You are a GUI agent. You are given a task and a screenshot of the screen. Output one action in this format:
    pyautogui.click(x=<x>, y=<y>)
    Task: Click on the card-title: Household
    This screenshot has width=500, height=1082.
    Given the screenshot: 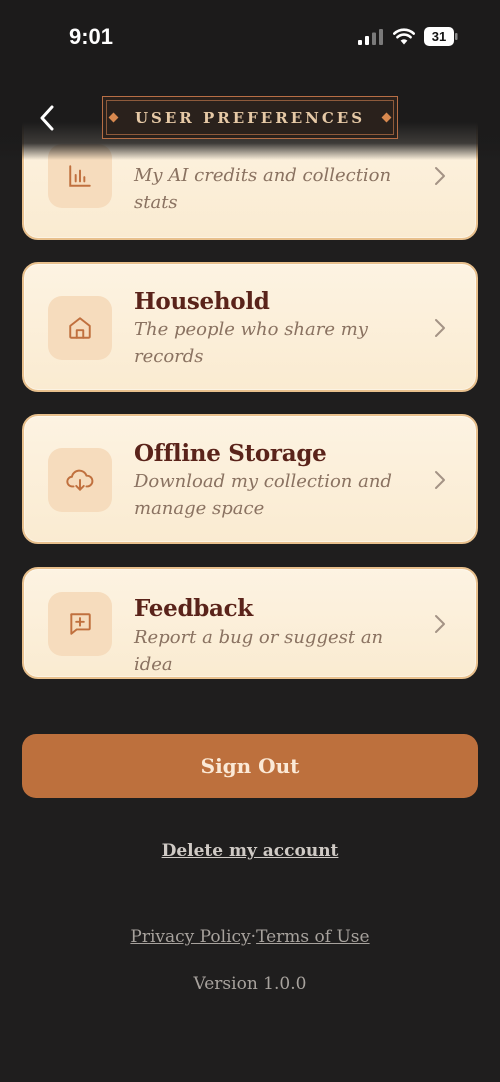 What is the action you would take?
    pyautogui.click(x=202, y=301)
    